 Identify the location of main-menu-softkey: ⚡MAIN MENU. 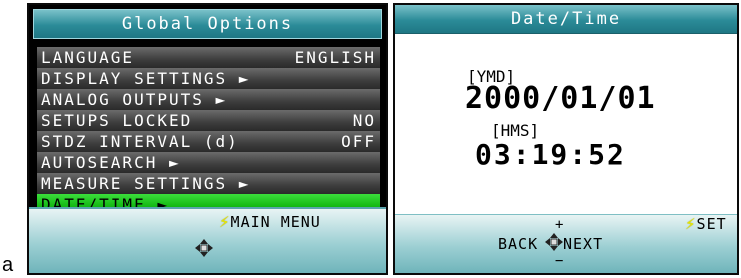
(270, 222).